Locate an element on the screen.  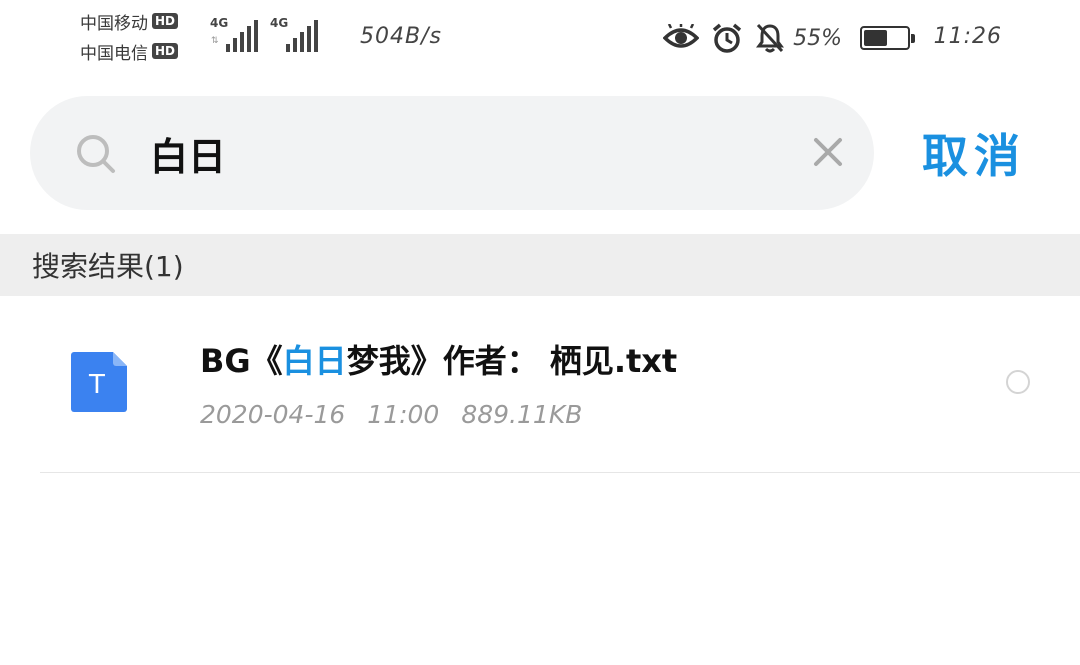
txt-file-icon: T is located at coordinates (99, 382).